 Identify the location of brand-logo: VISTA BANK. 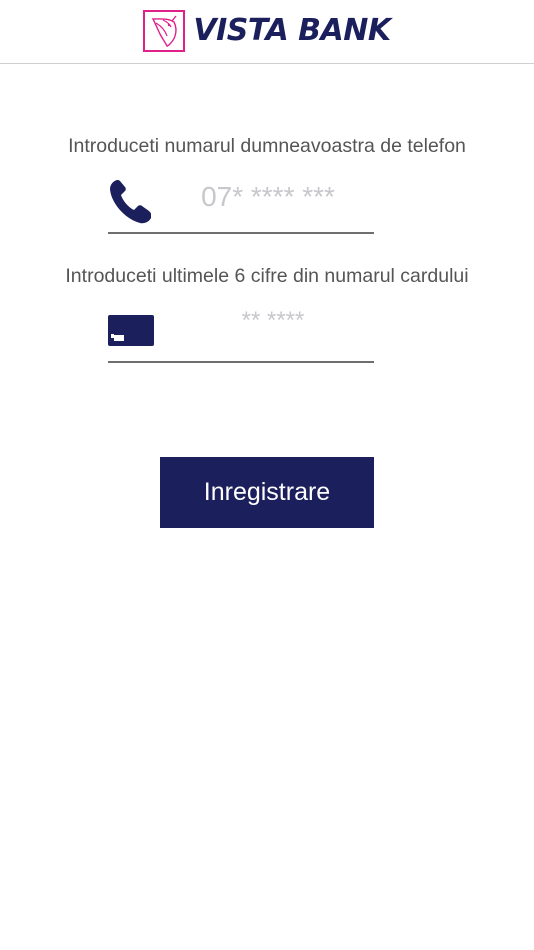
(267, 30).